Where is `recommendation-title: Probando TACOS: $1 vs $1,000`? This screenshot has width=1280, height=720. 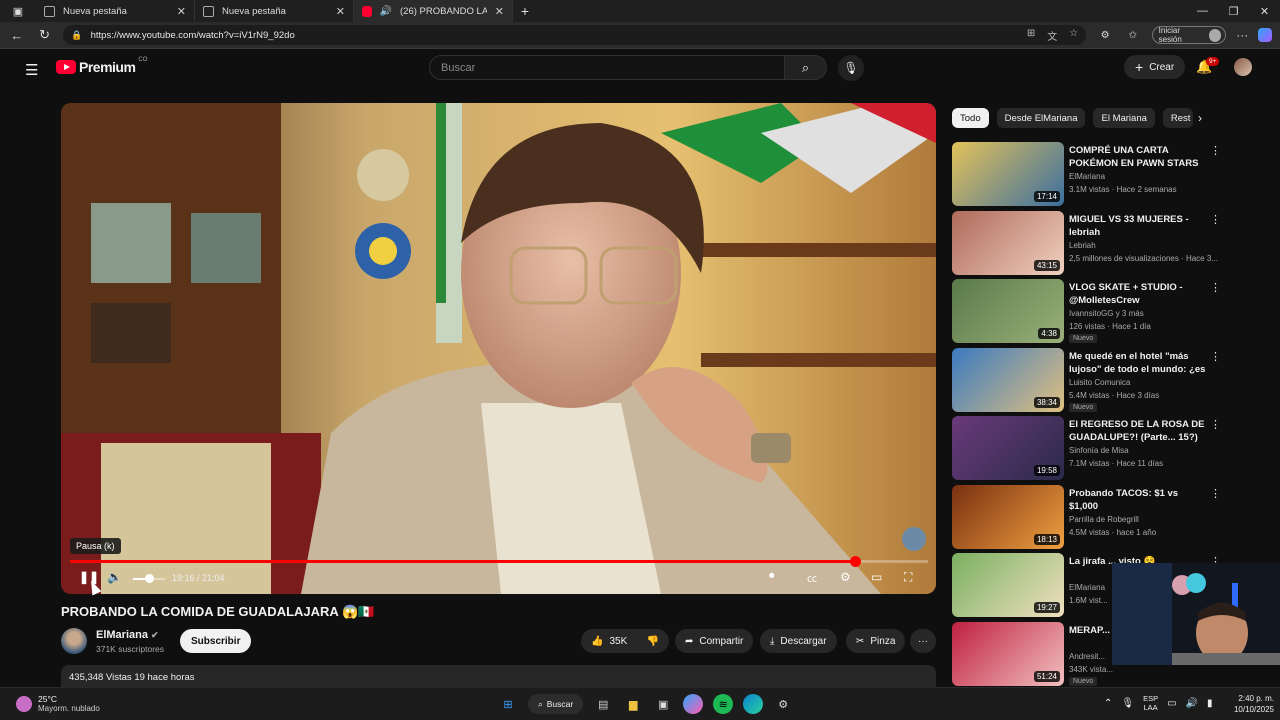
recommendation-title: Probando TACOS: $1 vs $1,000 is located at coordinates (1138, 500).